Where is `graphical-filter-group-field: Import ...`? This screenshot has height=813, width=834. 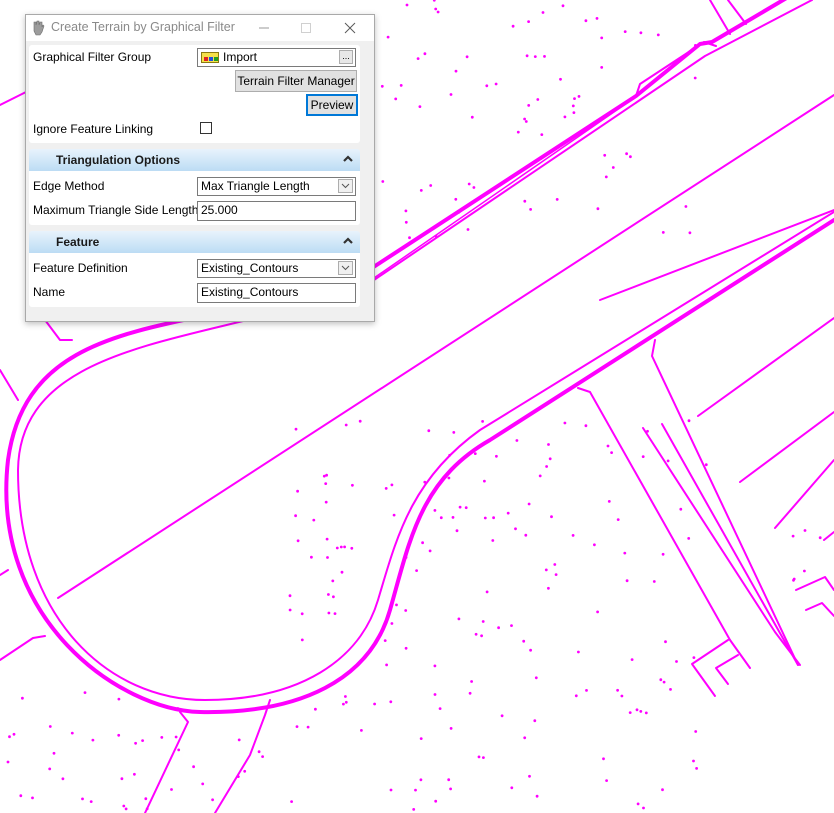
graphical-filter-group-field: Import ... is located at coordinates (276, 57).